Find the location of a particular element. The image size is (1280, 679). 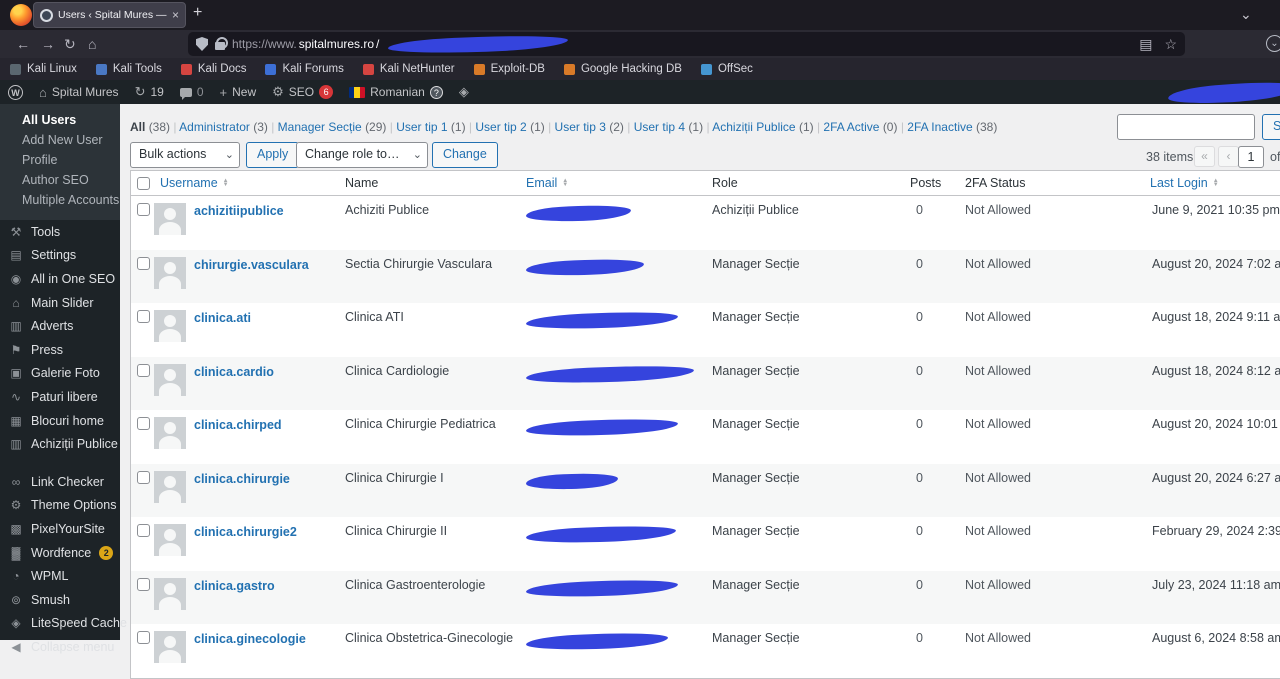

current-page-input is located at coordinates (1251, 157).